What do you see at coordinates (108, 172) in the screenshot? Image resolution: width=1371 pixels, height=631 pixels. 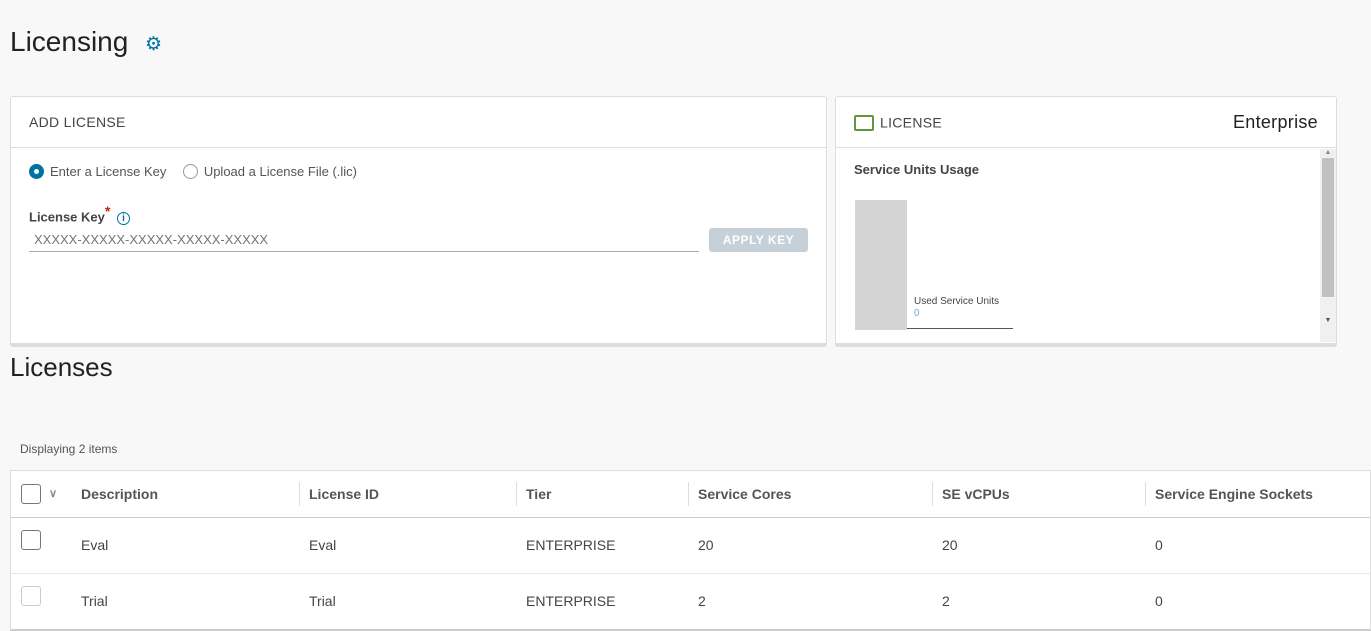 I see `radio-label: Enter a License Key` at bounding box center [108, 172].